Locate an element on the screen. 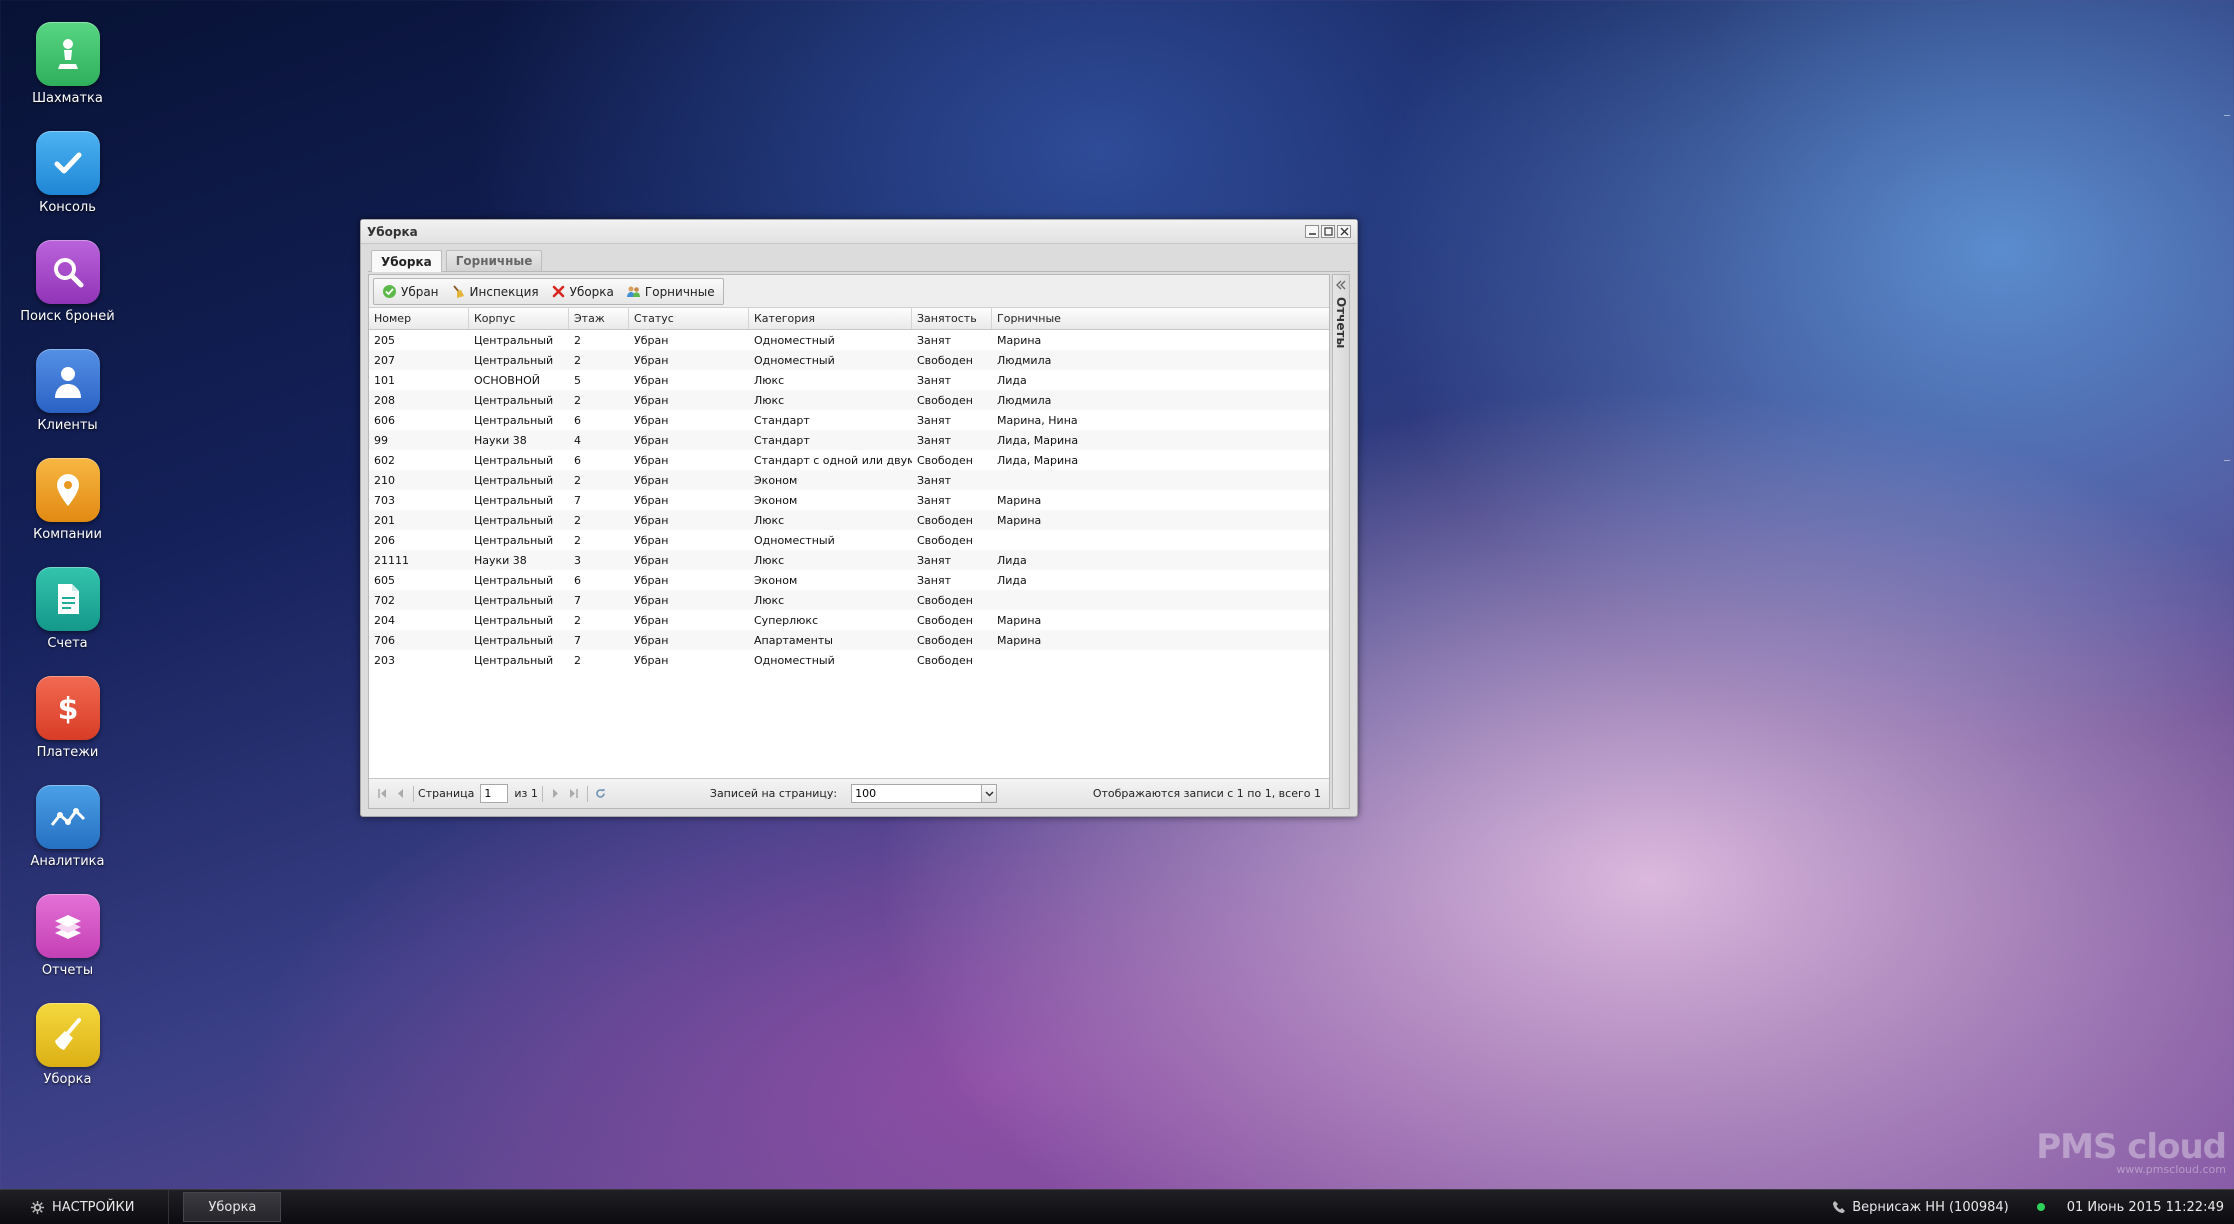 The height and width of the screenshot is (1224, 2234). minimize-button is located at coordinates (1312, 231).